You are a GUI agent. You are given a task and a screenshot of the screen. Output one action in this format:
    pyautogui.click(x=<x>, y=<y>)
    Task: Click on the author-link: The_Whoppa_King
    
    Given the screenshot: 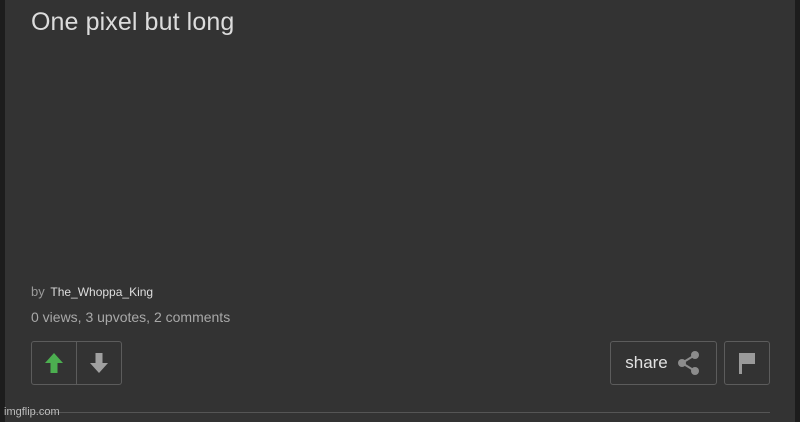 What is the action you would take?
    pyautogui.click(x=101, y=292)
    